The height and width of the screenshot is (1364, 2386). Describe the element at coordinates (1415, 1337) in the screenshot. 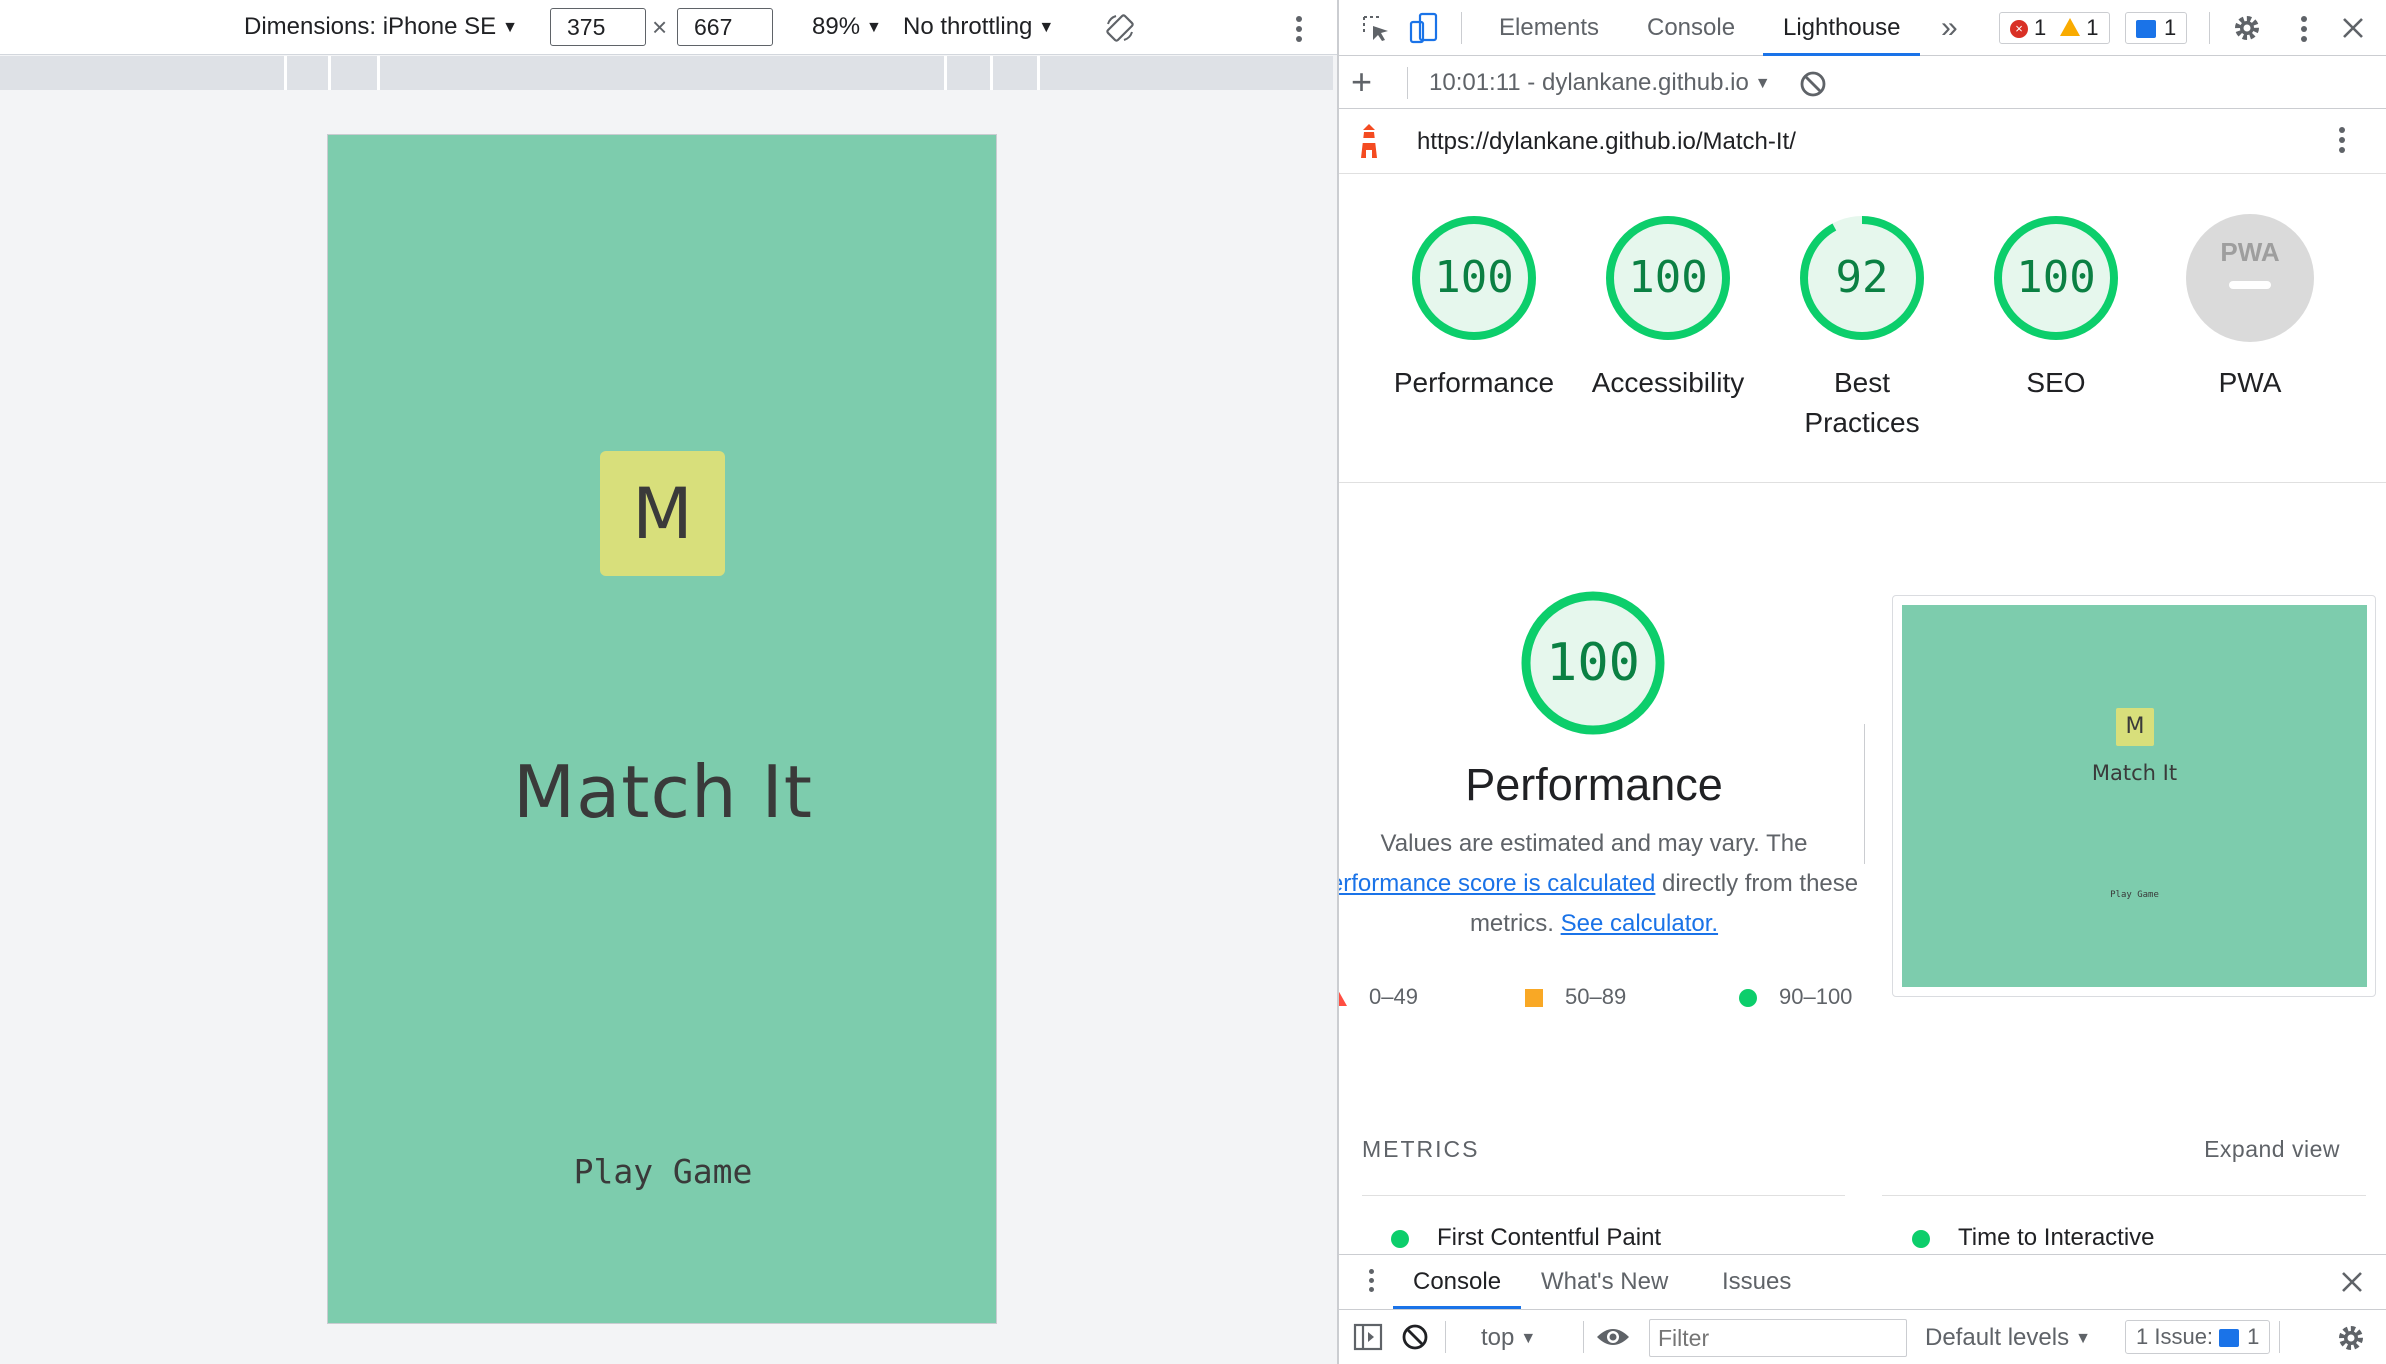

I see `clear-console-icon` at that location.